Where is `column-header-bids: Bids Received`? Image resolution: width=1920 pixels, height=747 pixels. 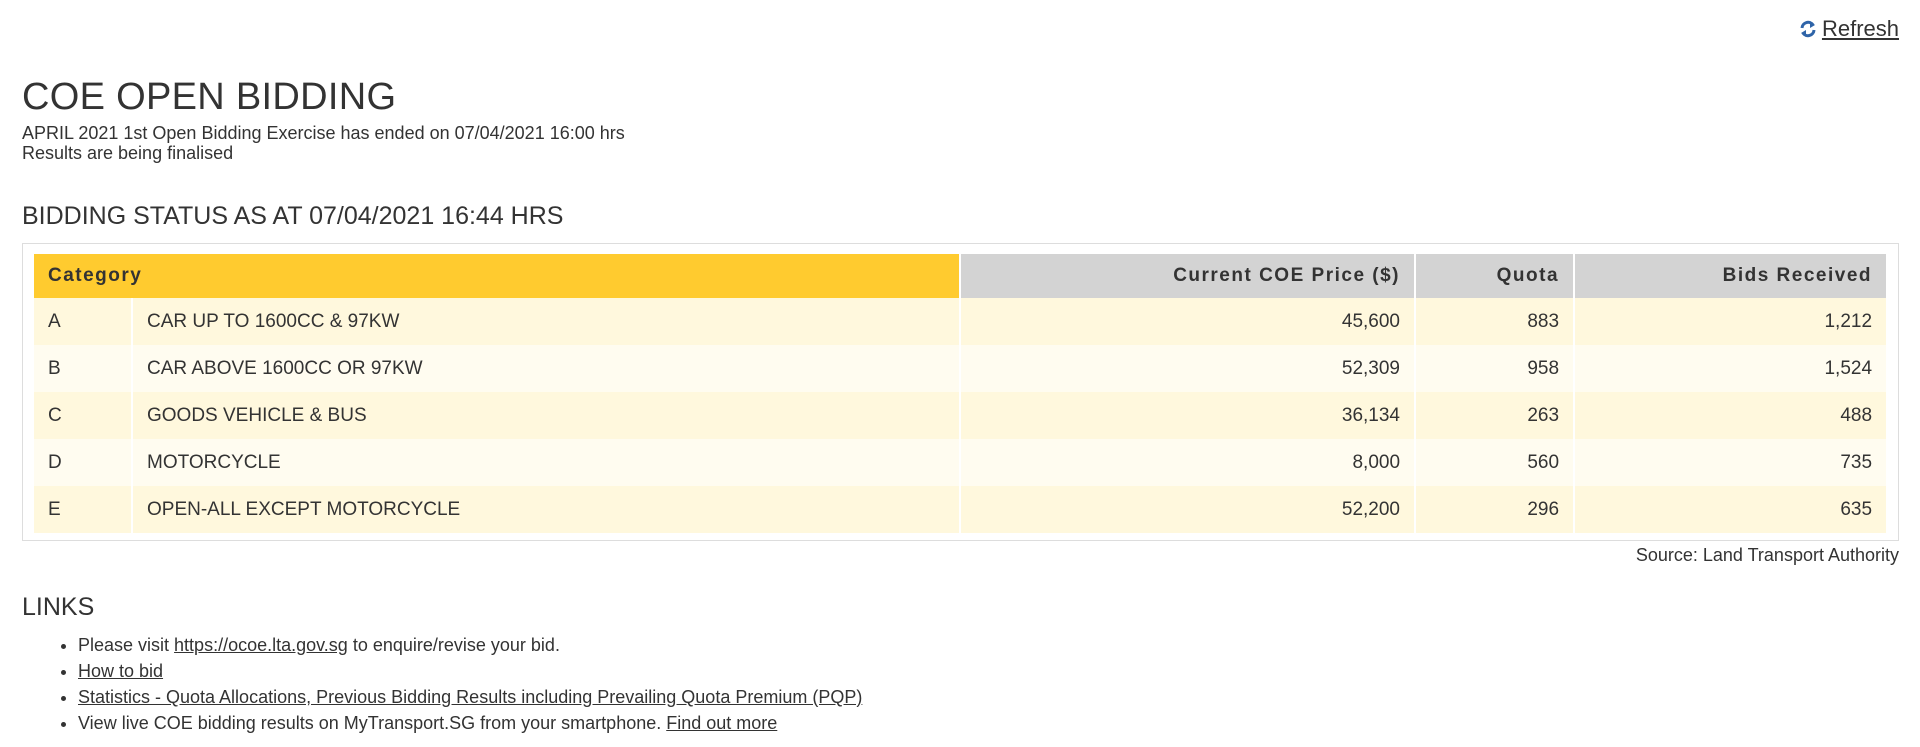
column-header-bids: Bids Received is located at coordinates (1731, 276).